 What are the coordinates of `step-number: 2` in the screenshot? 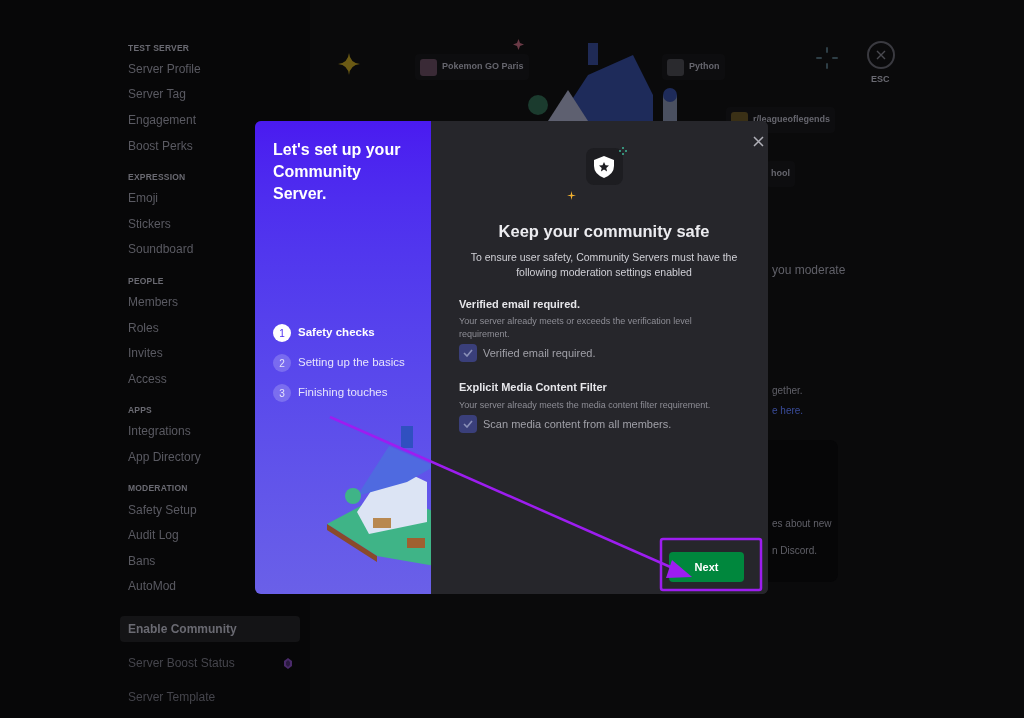 It's located at (282, 363).